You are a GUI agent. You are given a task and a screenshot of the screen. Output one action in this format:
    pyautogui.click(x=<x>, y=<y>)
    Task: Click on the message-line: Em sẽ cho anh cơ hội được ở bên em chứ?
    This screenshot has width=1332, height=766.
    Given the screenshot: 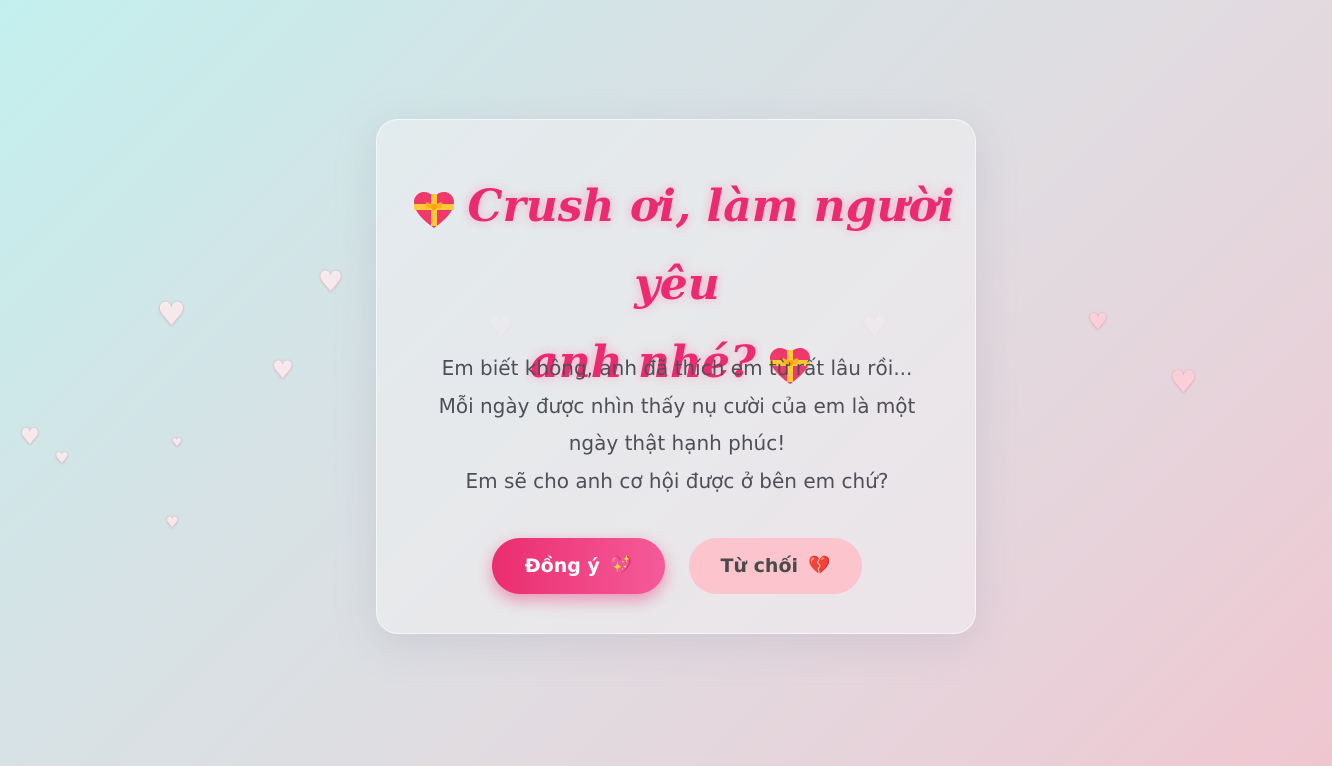 What is the action you would take?
    pyautogui.click(x=677, y=480)
    